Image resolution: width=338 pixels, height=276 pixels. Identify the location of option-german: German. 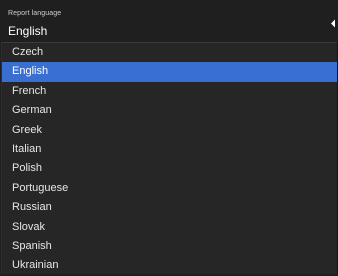
(169, 110).